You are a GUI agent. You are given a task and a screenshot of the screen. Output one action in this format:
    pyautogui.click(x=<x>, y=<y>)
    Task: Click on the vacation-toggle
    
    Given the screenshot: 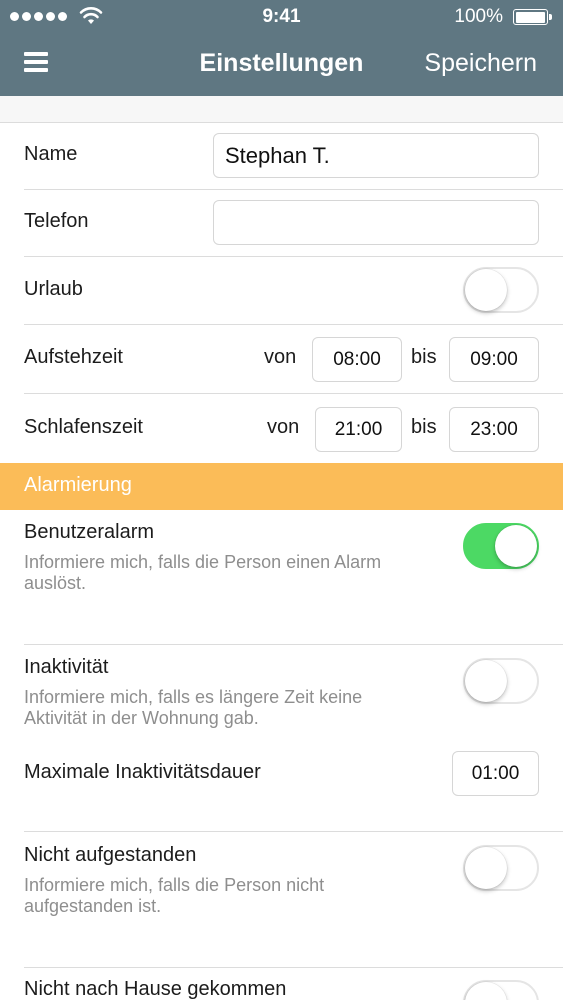 What is the action you would take?
    pyautogui.click(x=501, y=290)
    